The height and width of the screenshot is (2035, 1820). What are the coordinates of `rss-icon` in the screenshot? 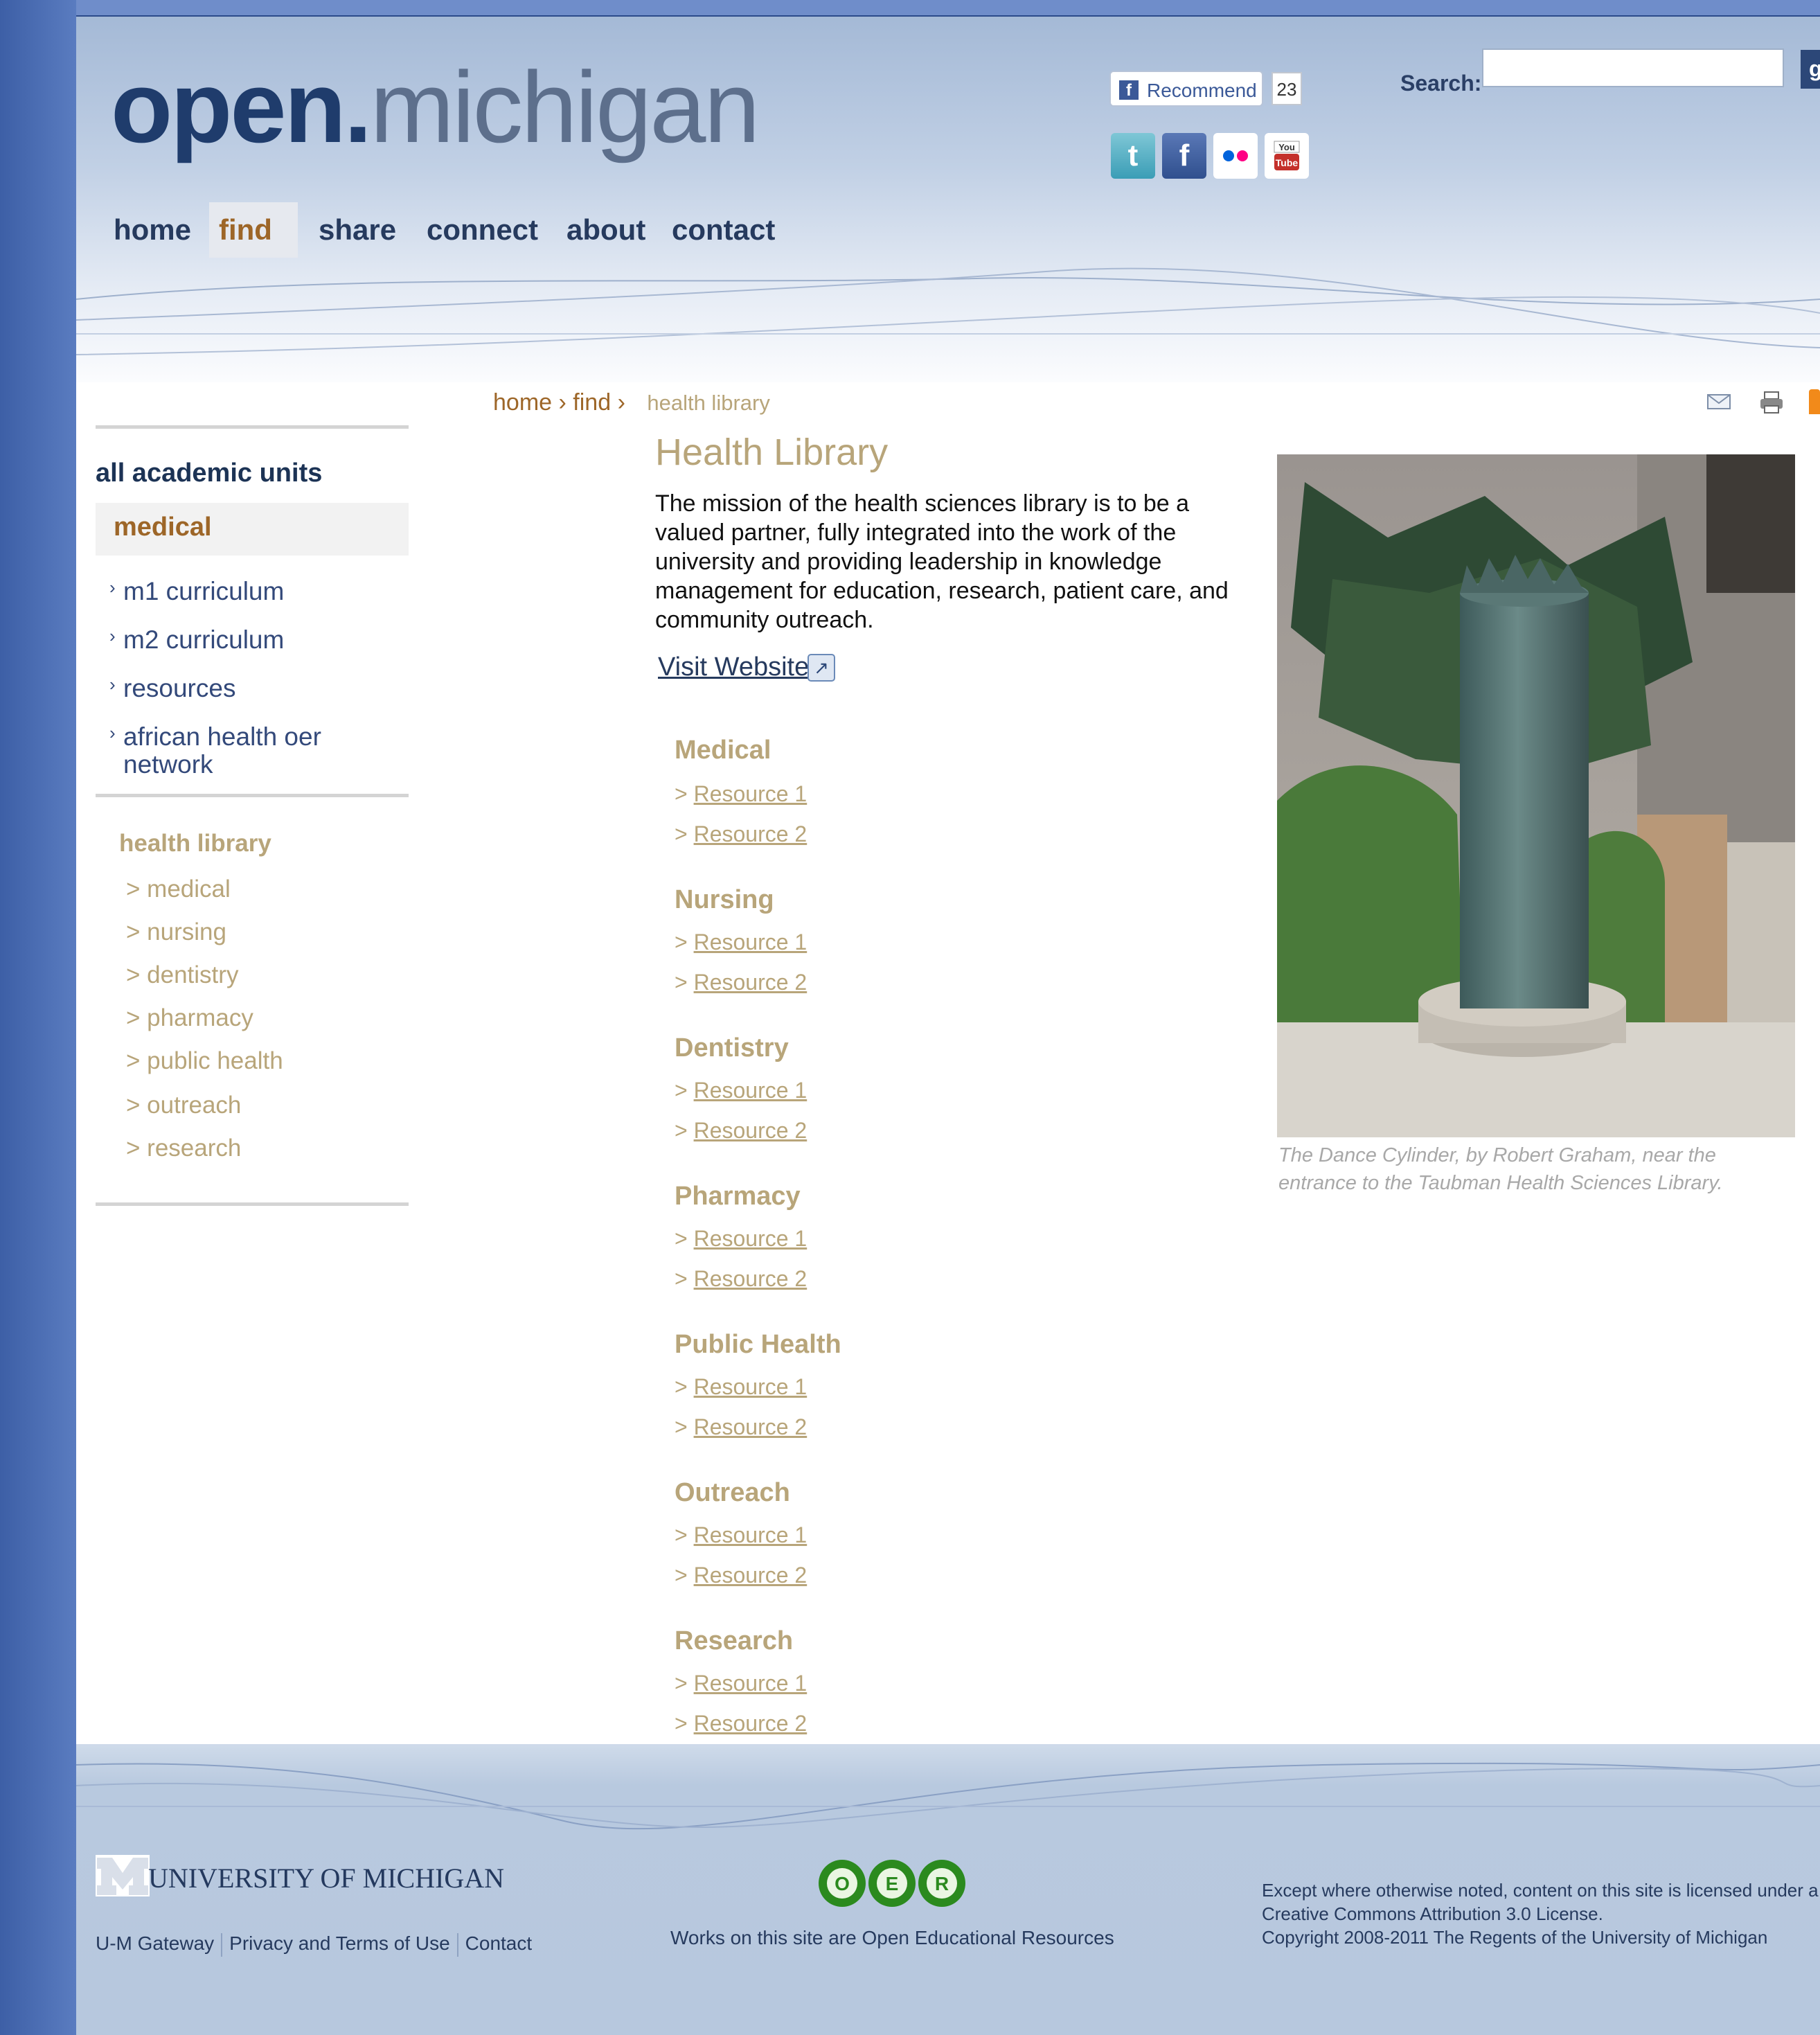 It's located at (1814, 401).